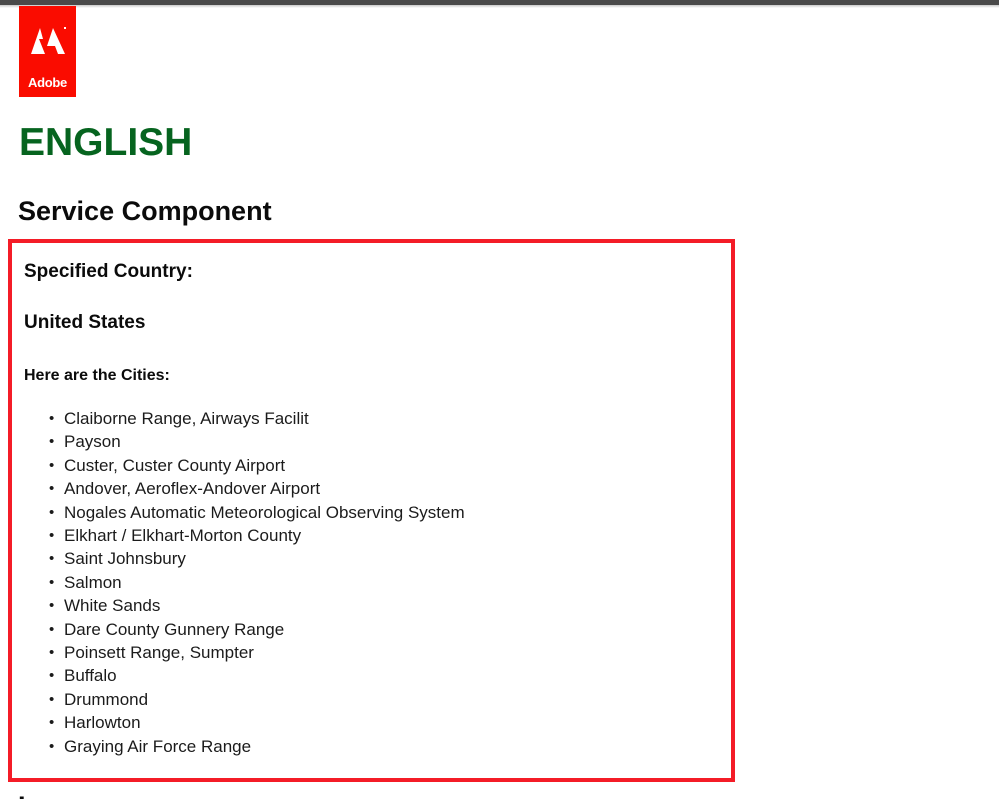 The image size is (999, 799). I want to click on list-item: Poinsett Range, Sumpter, so click(257, 653).